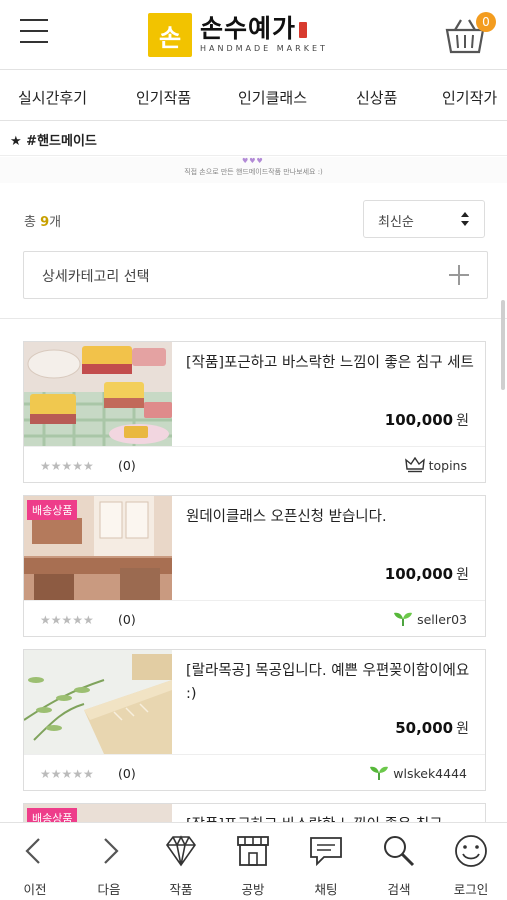 This screenshot has width=507, height=900. I want to click on chevron-right-icon, so click(111, 851).